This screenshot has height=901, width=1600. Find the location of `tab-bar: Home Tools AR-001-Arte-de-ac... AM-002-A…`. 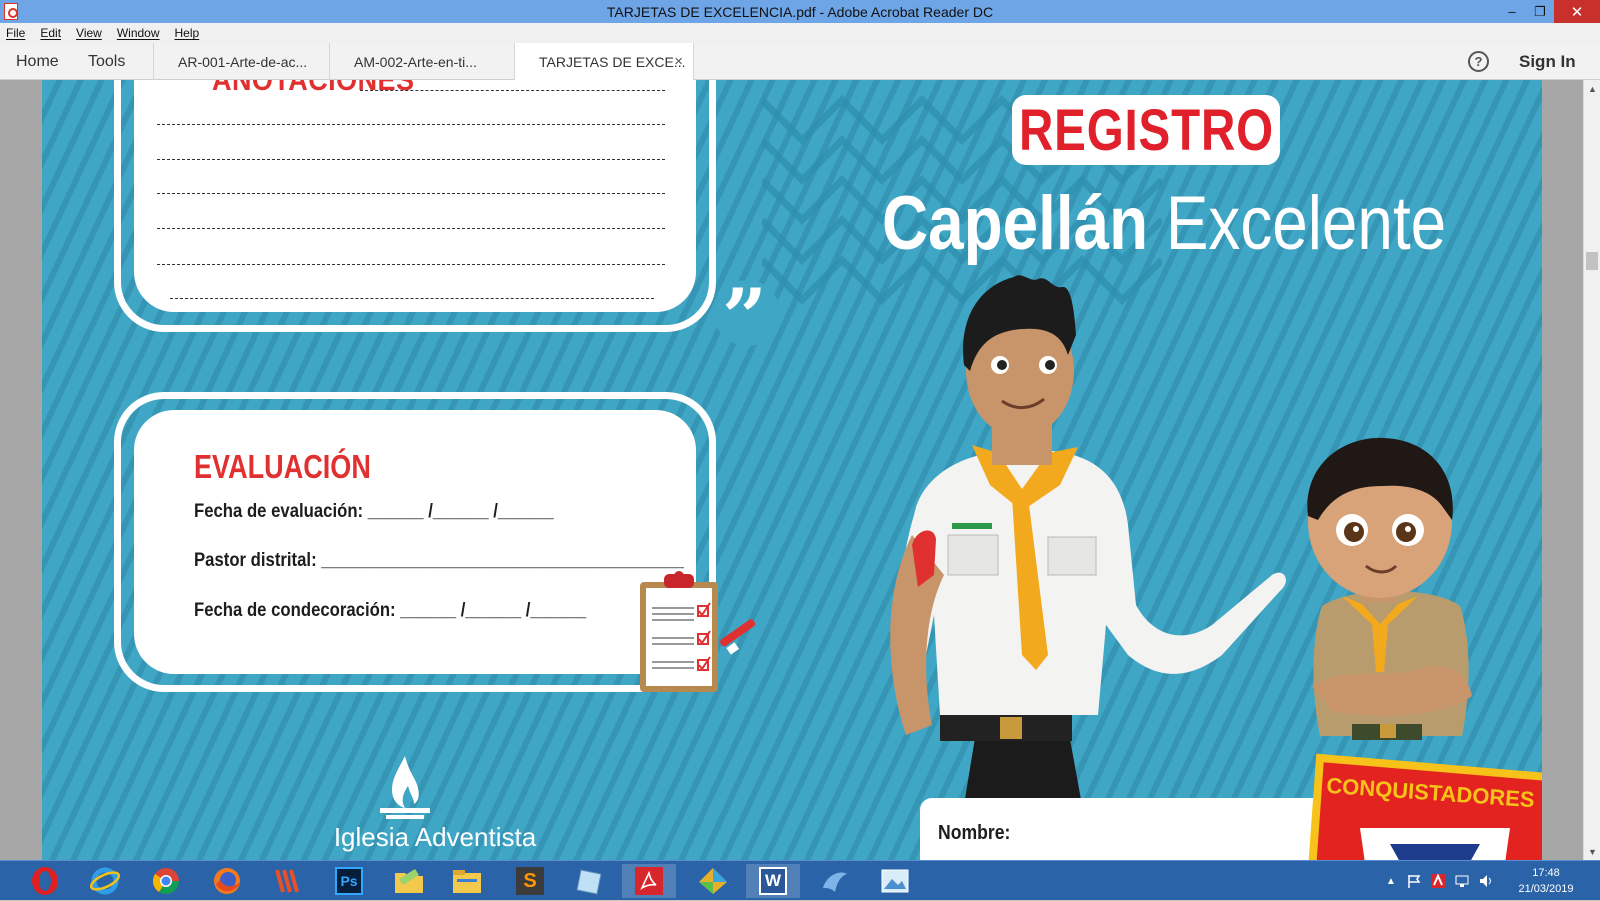

tab-bar: Home Tools AR-001-Arte-de-ac... AM-002-A… is located at coordinates (800, 61).